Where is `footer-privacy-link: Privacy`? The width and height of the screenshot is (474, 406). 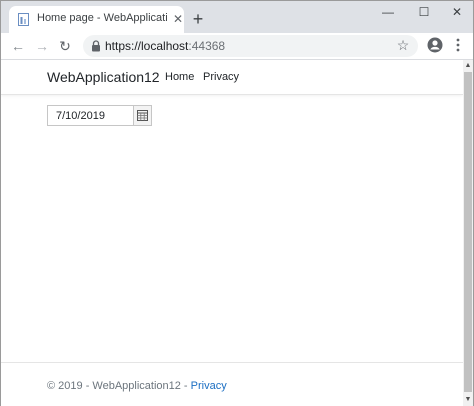 footer-privacy-link: Privacy is located at coordinates (209, 386).